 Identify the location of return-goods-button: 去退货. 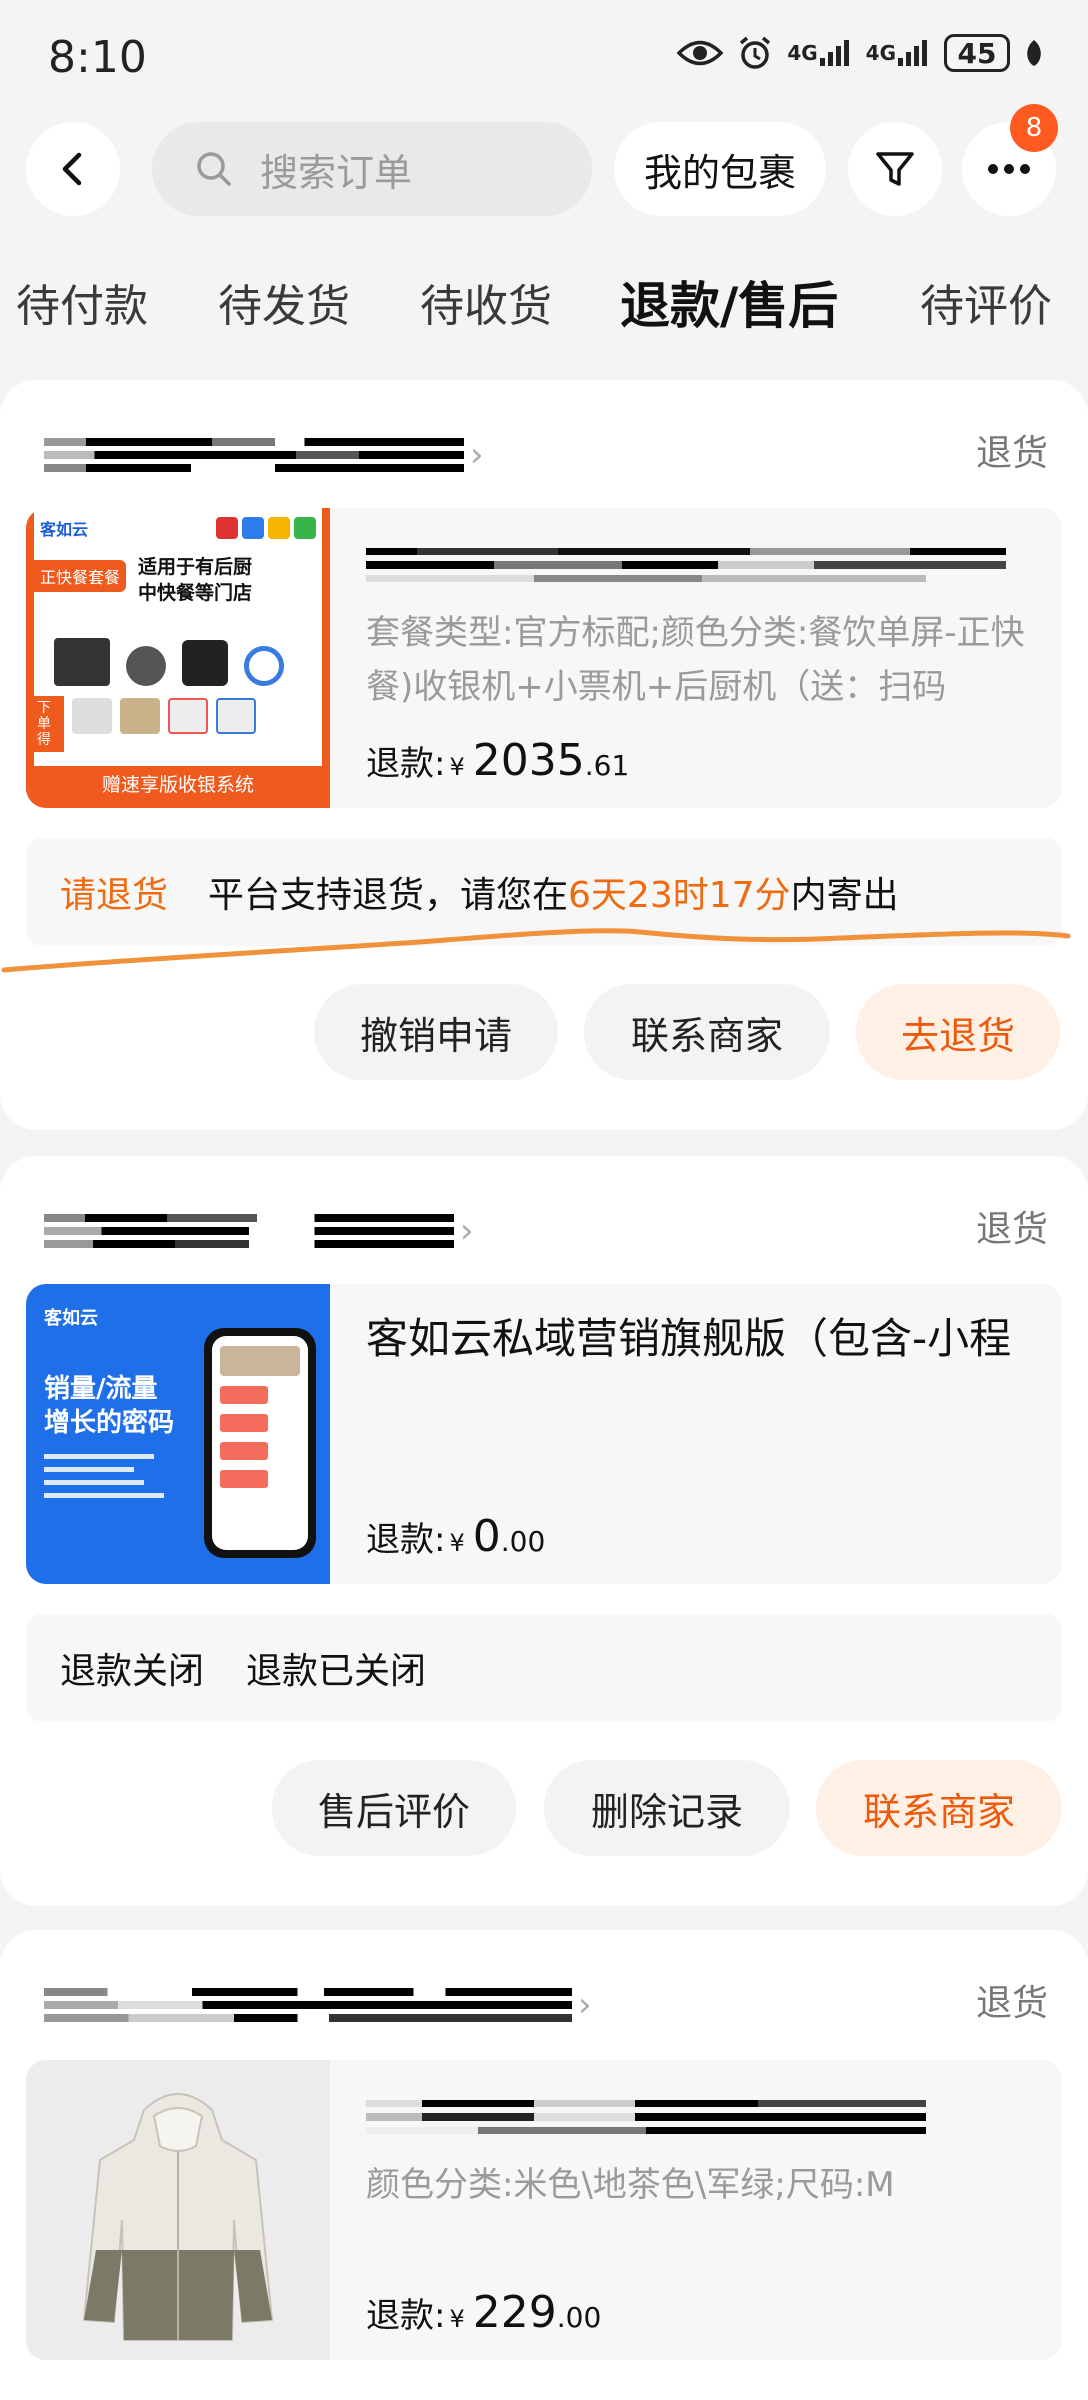
(958, 1032).